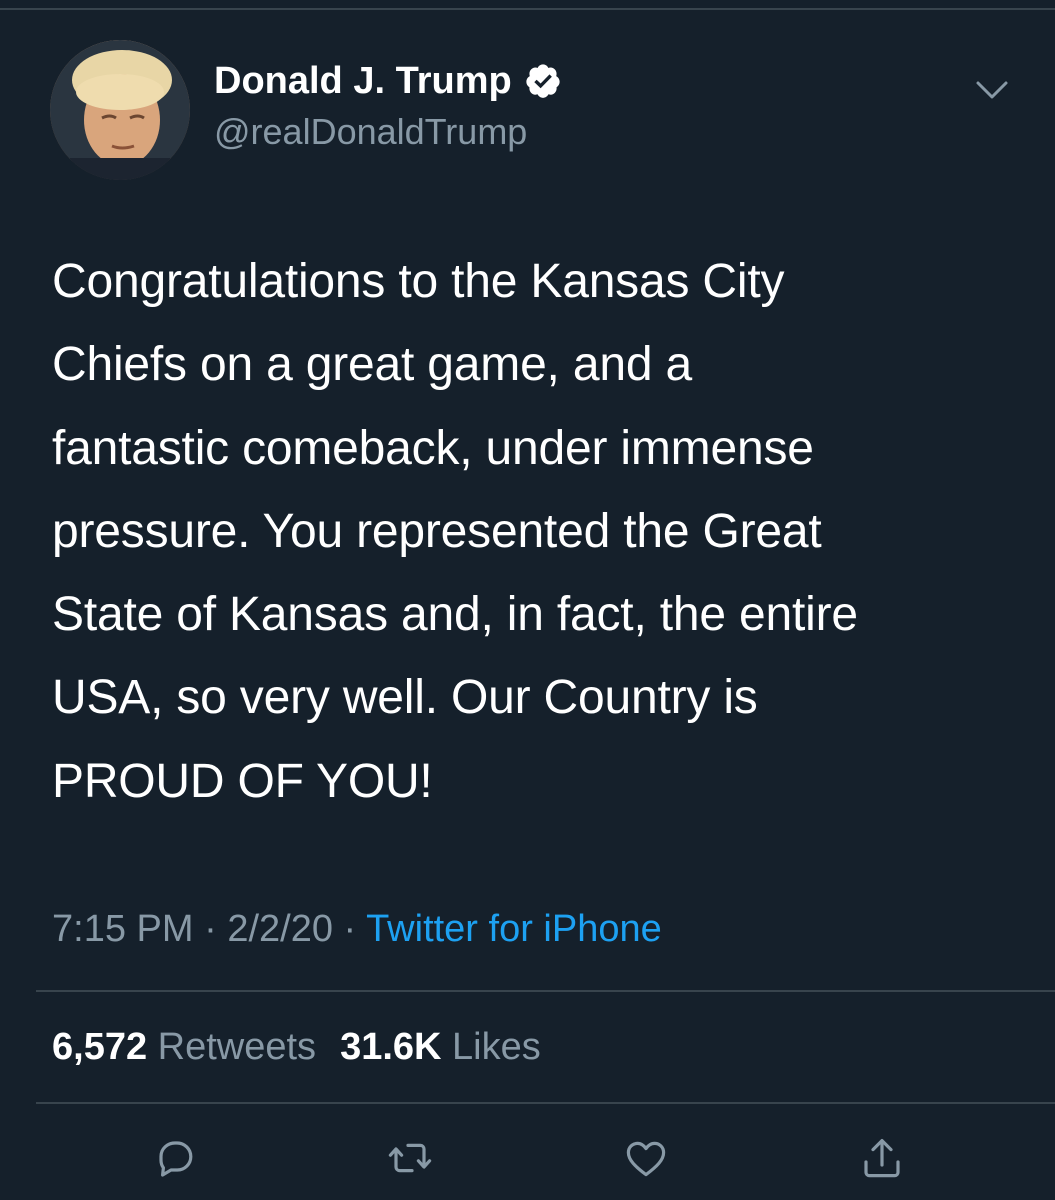 The height and width of the screenshot is (1200, 1055). Describe the element at coordinates (123, 929) in the screenshot. I see `tweet-time: 7:15 PM` at that location.